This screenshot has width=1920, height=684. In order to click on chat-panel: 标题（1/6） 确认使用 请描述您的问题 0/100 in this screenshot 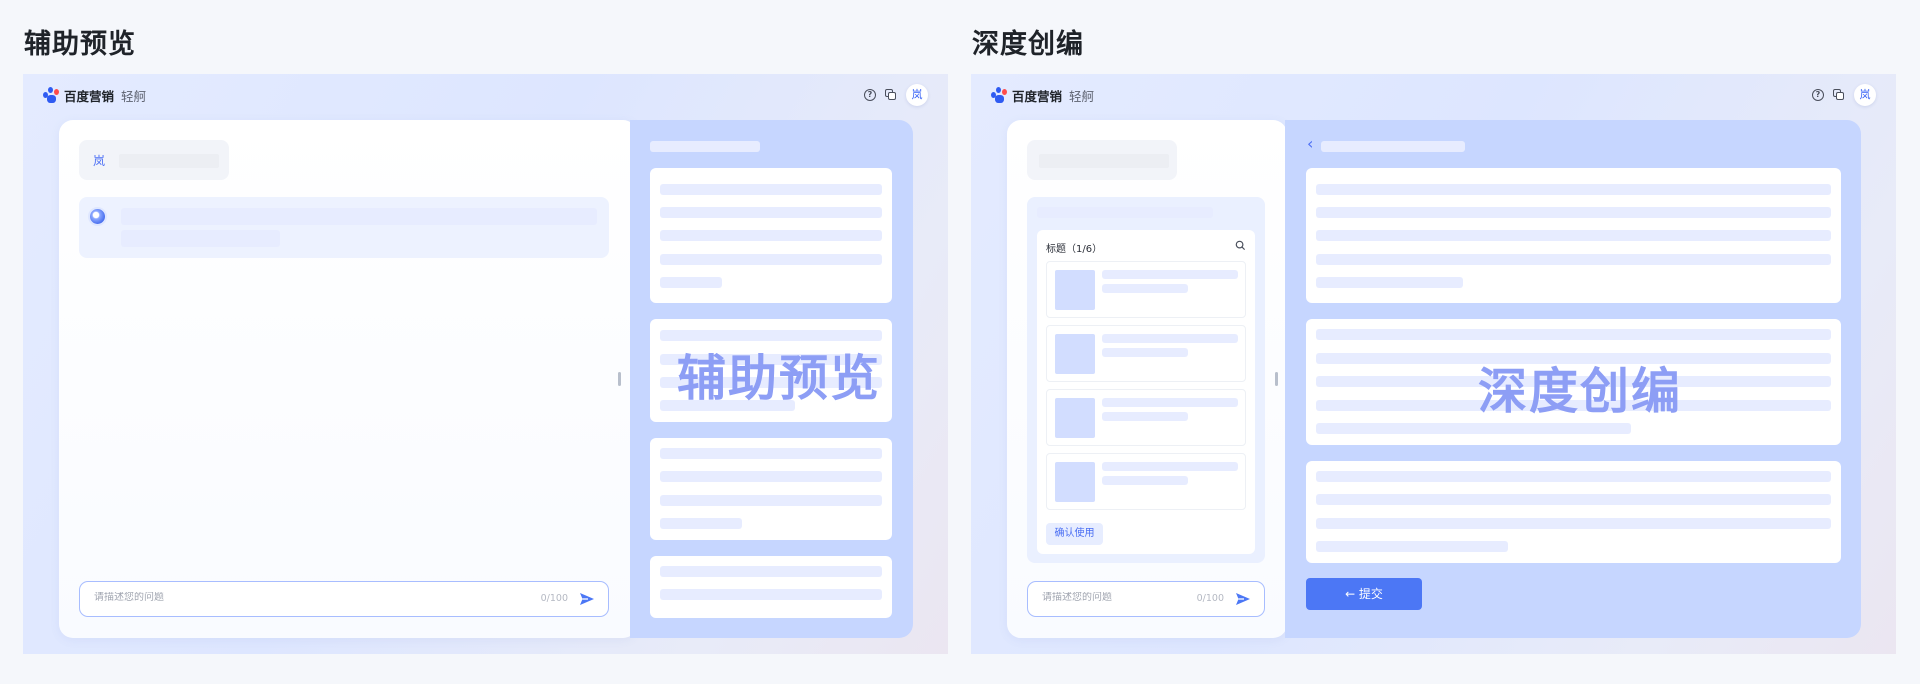, I will do `click(1147, 379)`.